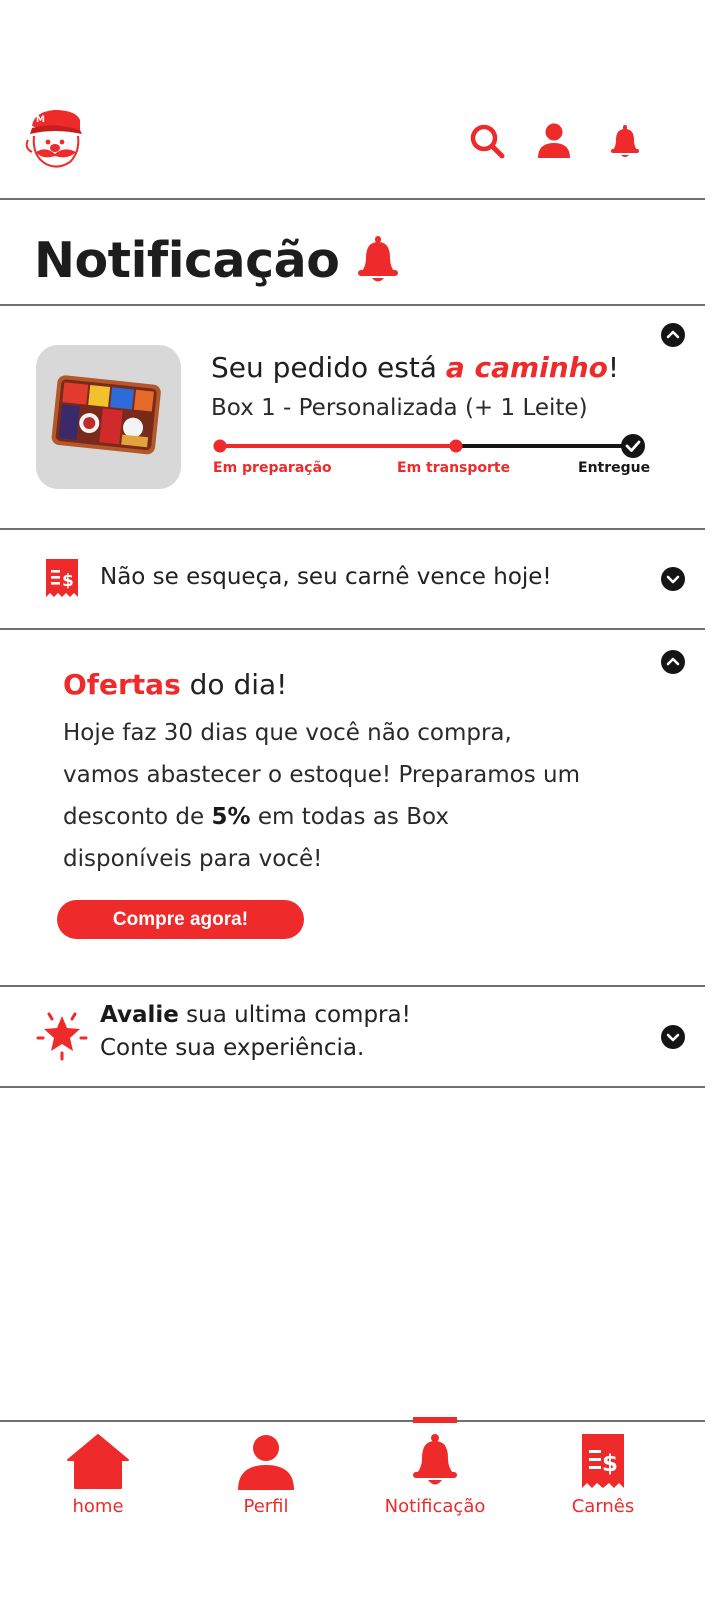 Image resolution: width=719 pixels, height=1600 pixels. What do you see at coordinates (352, 199) in the screenshot?
I see `header-divider` at bounding box center [352, 199].